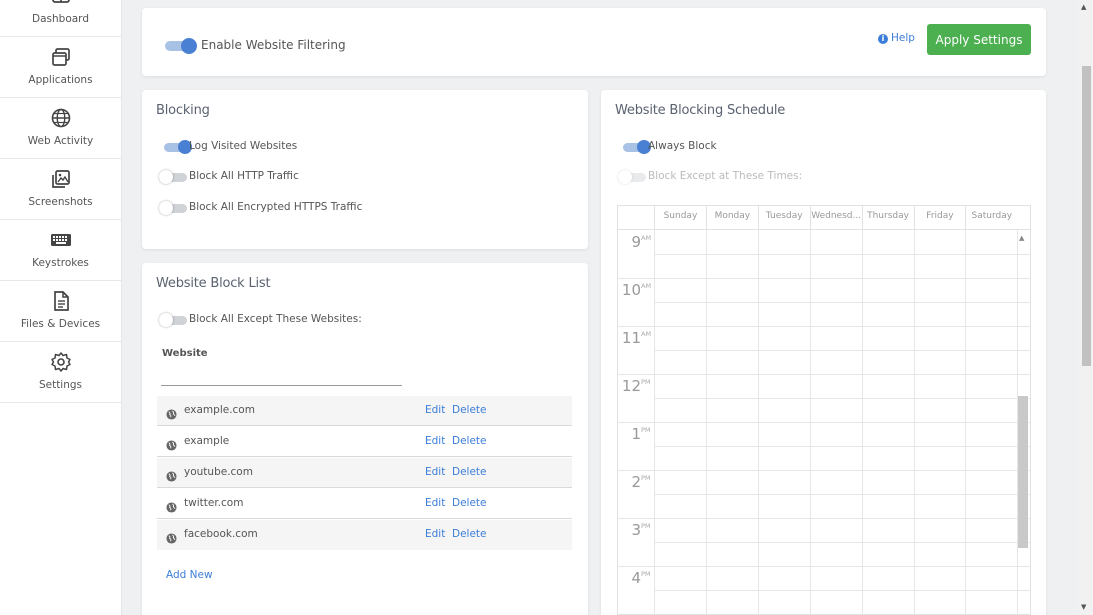 The height and width of the screenshot is (615, 1093). Describe the element at coordinates (636, 590) in the screenshot. I see `hour-label: 4 PM` at that location.